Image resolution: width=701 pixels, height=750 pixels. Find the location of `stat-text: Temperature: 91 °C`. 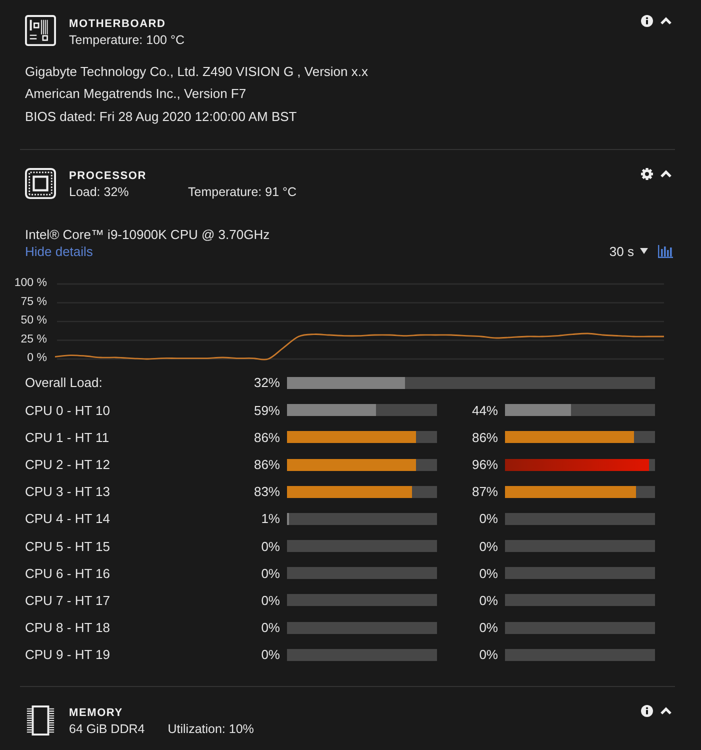

stat-text: Temperature: 91 °C is located at coordinates (242, 192).